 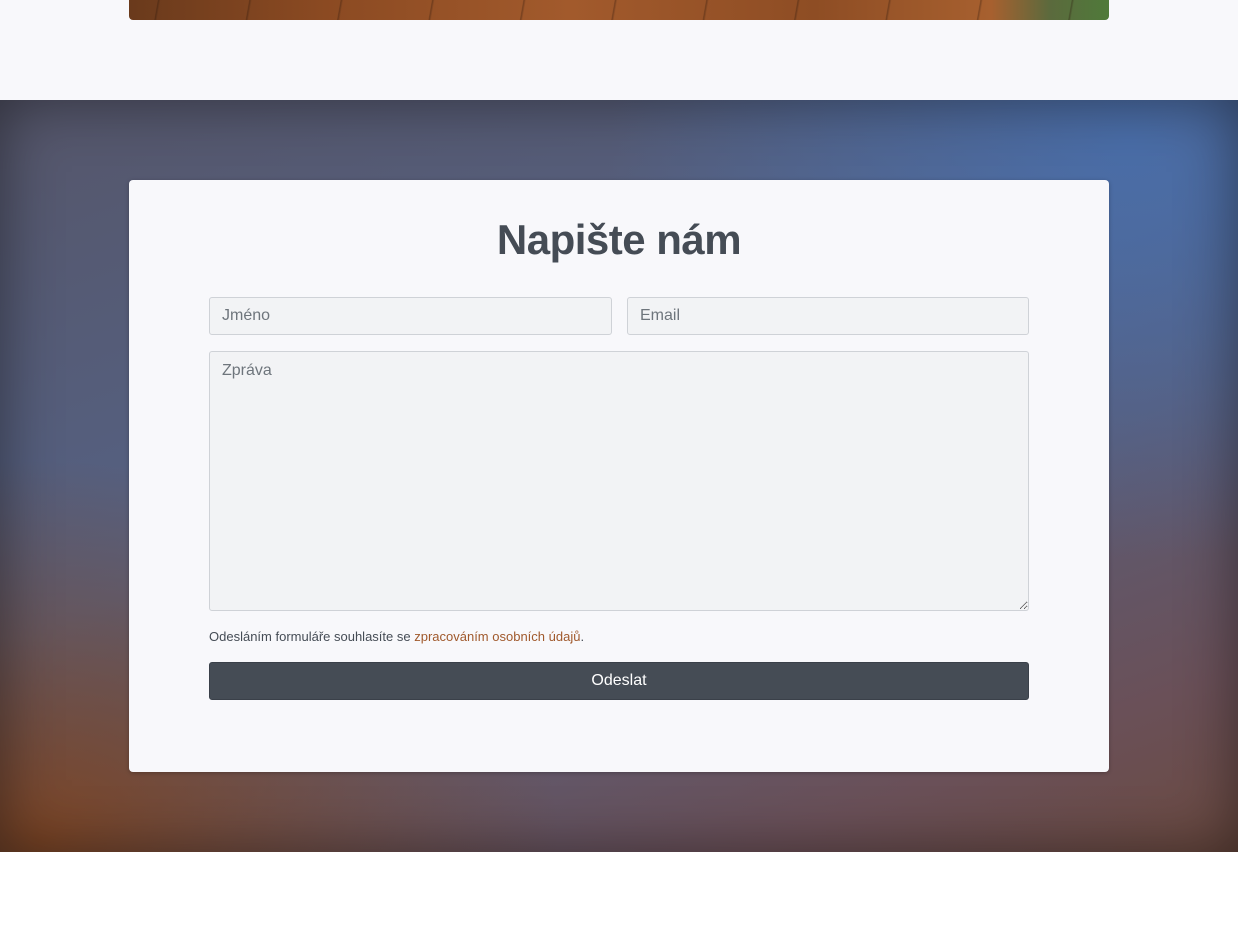 I want to click on email-field, so click(x=828, y=316).